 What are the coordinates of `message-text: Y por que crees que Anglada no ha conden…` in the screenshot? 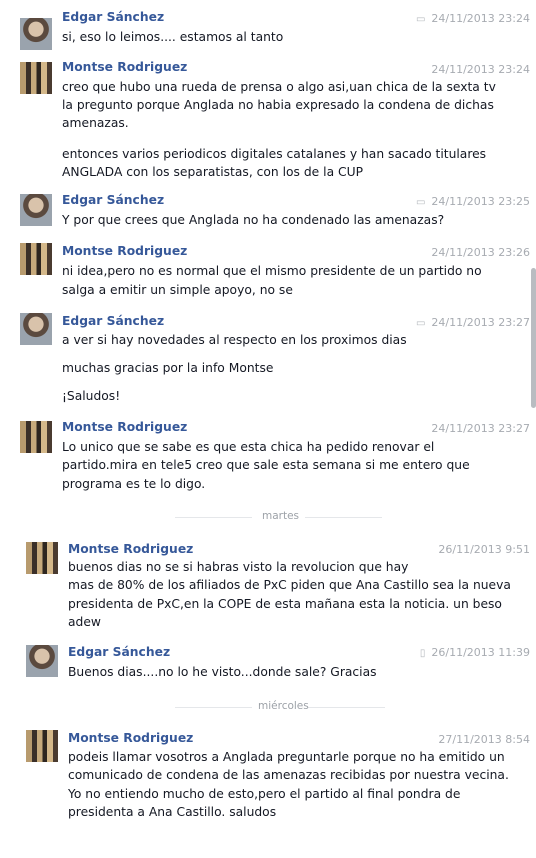 It's located at (253, 220).